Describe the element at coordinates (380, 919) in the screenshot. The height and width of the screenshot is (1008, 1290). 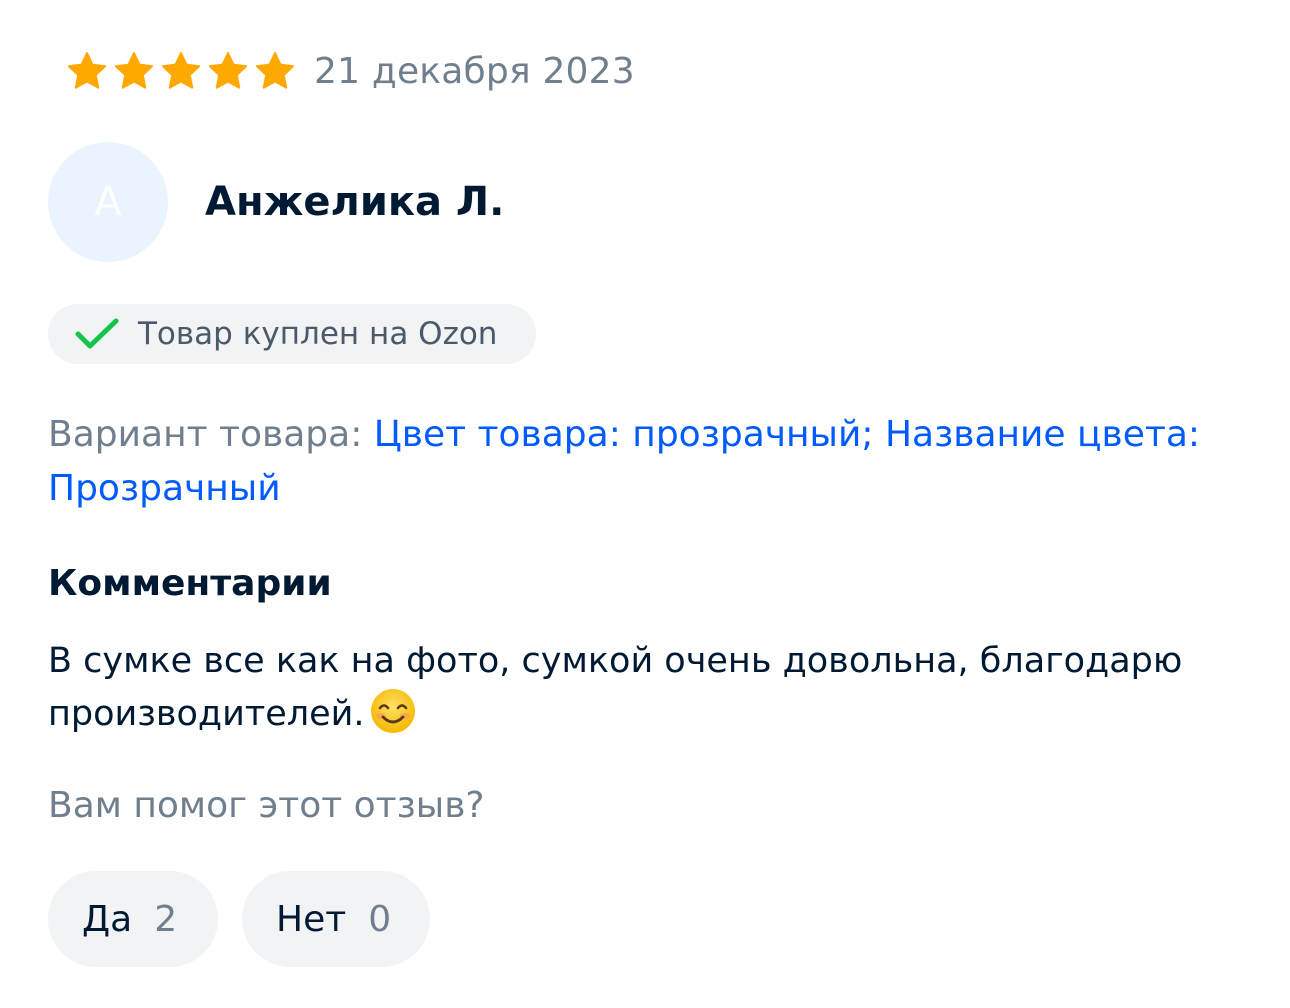
I see `vote-no-count: 0` at that location.